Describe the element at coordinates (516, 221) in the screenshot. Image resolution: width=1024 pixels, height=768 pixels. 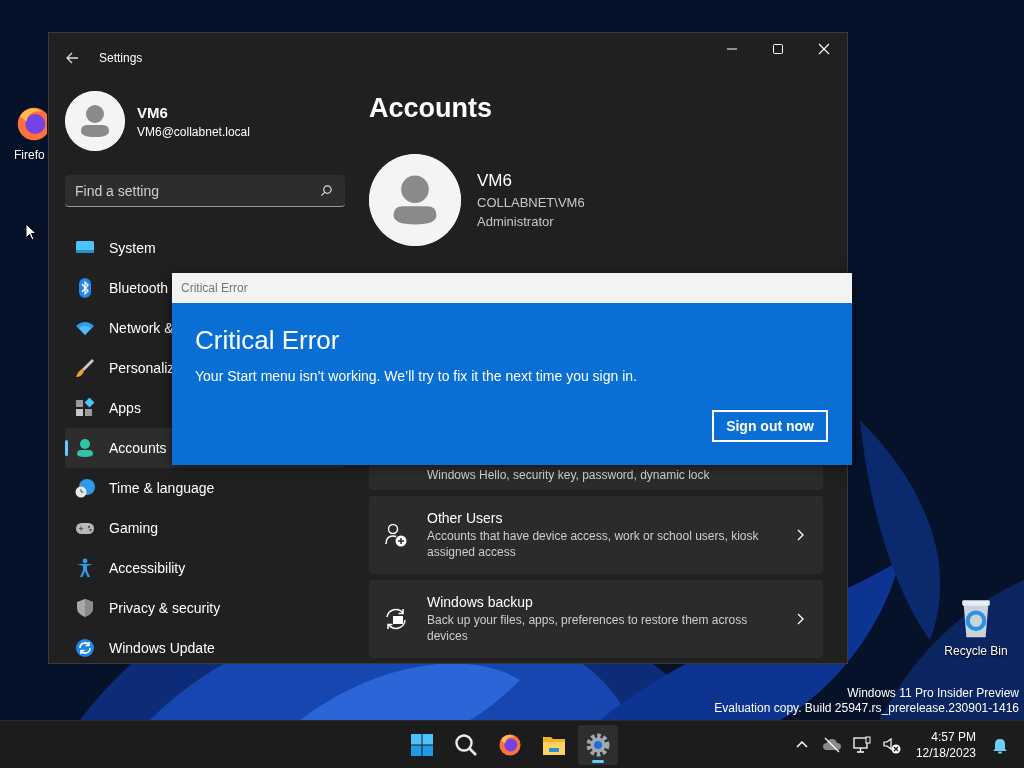
I see `account-role: Administrator` at that location.